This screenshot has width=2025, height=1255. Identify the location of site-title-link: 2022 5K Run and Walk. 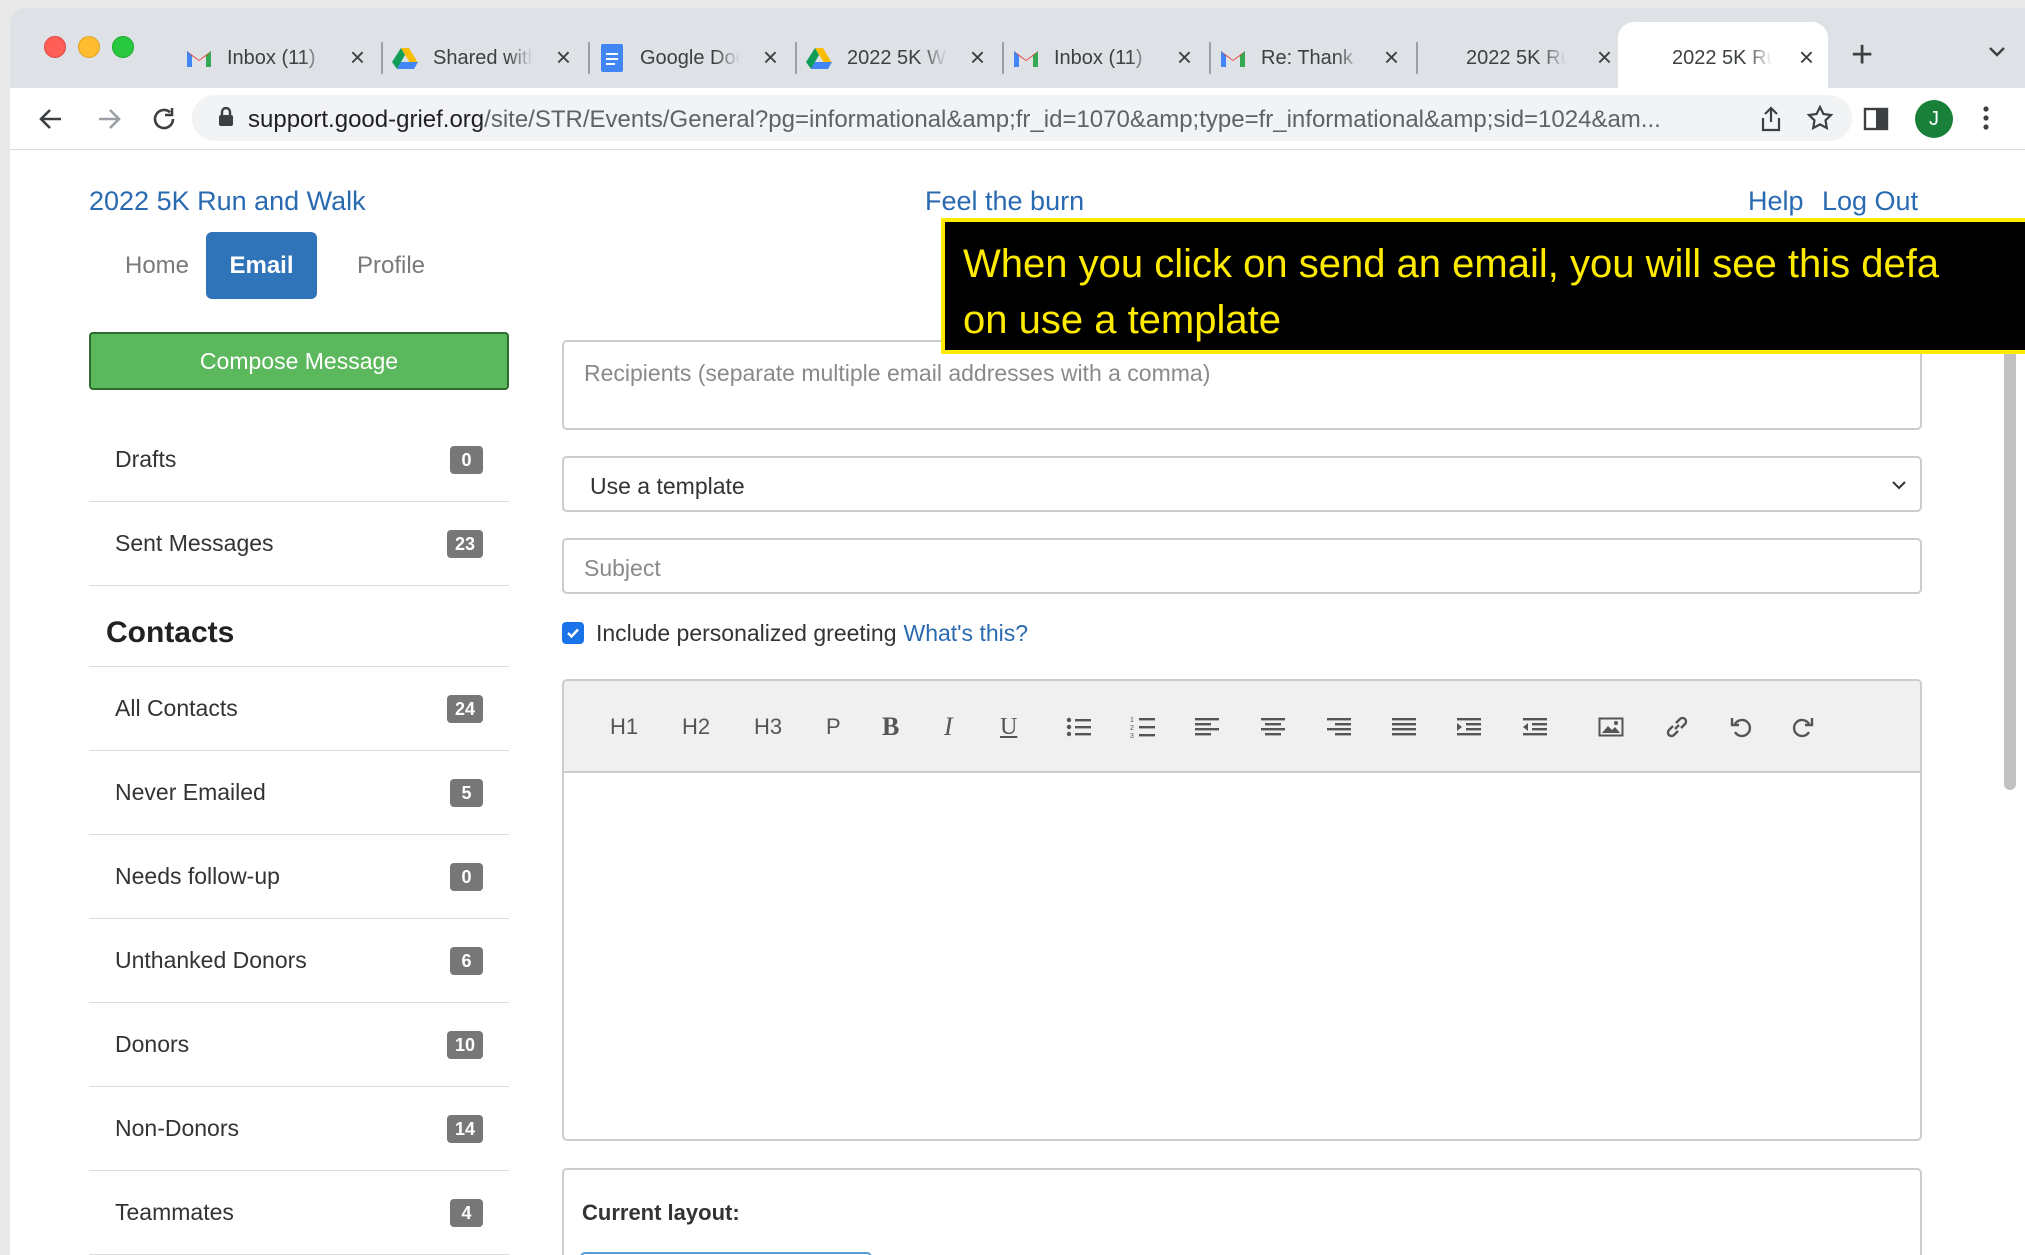
(227, 201).